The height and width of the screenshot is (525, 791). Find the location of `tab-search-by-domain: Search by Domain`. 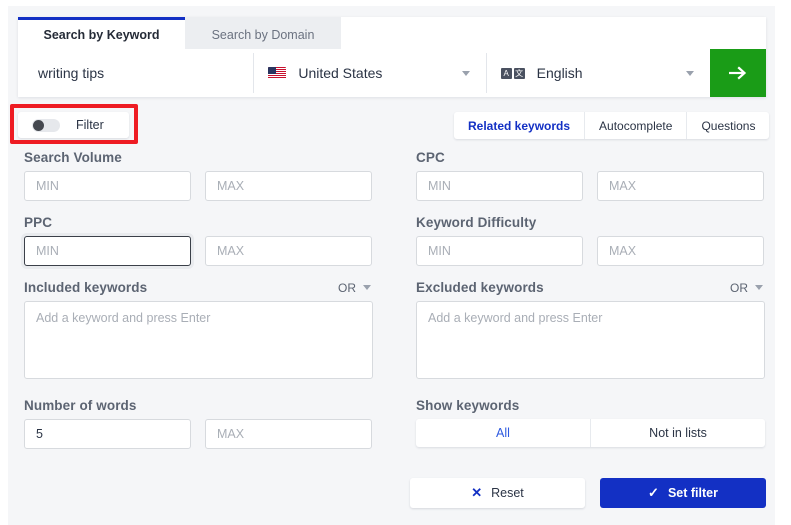

tab-search-by-domain: Search by Domain is located at coordinates (263, 33).